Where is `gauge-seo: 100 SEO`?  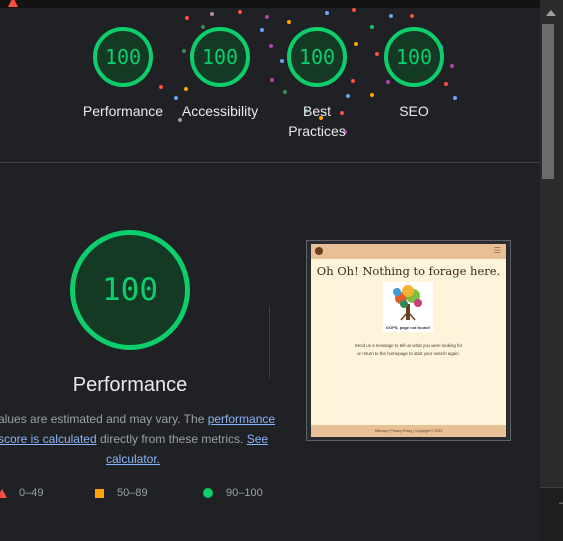
gauge-seo: 100 SEO is located at coordinates (414, 74).